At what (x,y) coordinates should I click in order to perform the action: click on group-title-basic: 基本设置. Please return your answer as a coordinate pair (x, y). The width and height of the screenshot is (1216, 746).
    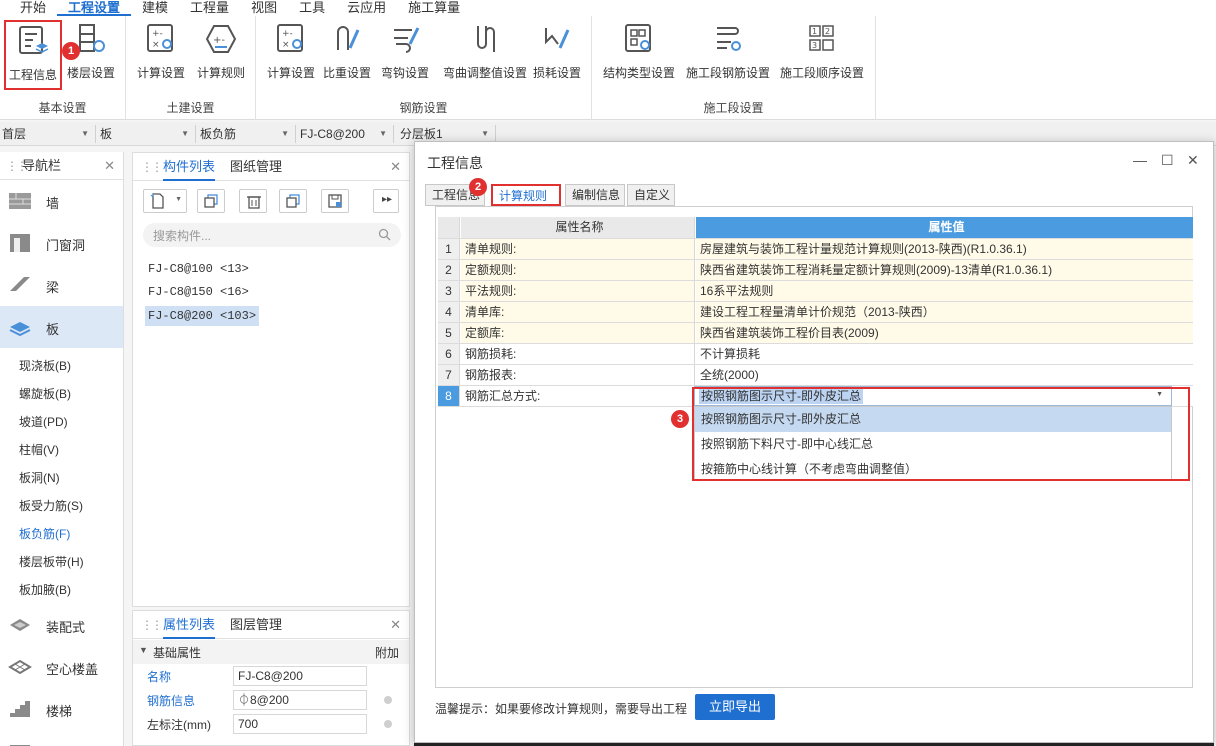
    Looking at the image, I should click on (62, 108).